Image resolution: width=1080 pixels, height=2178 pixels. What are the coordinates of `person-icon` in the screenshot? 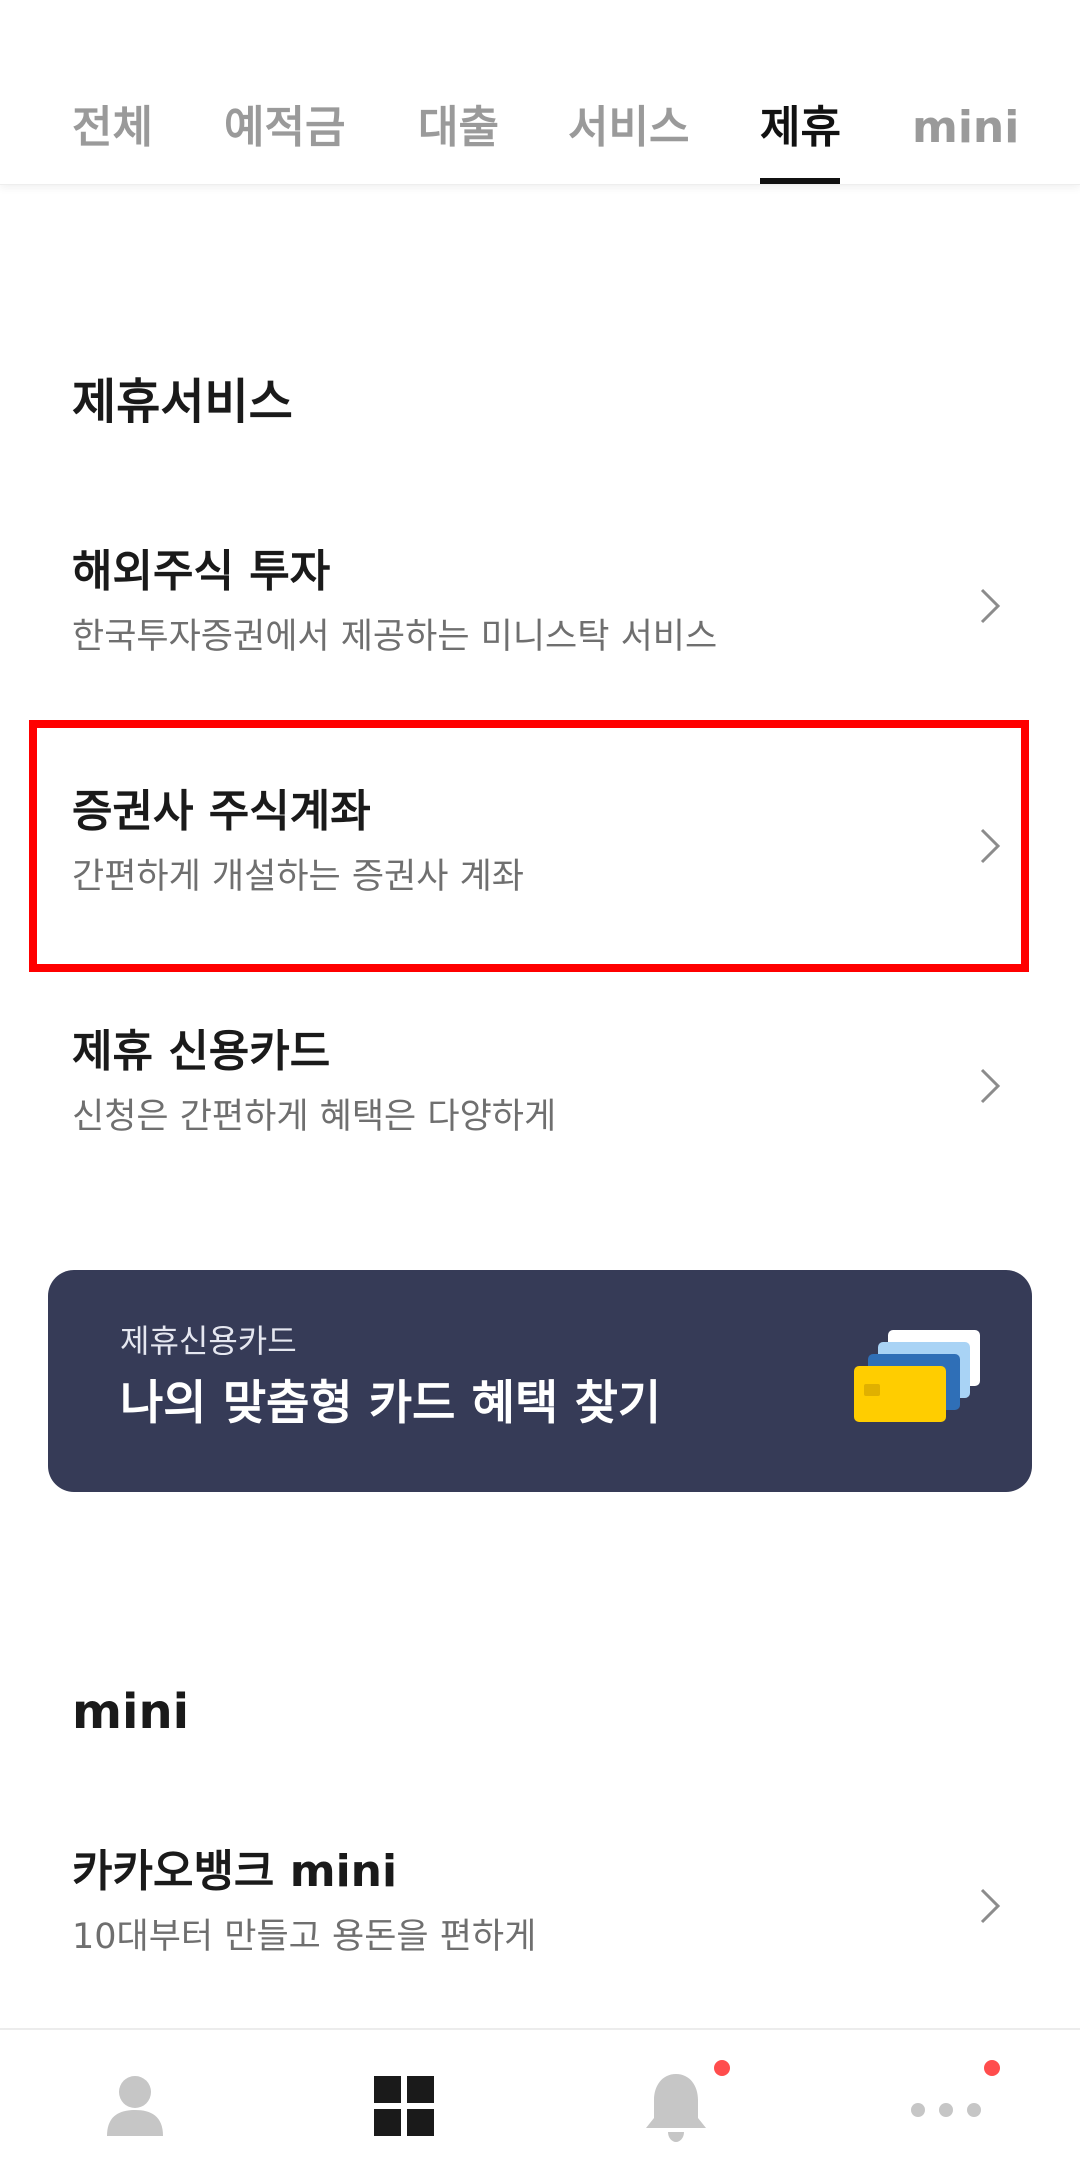 It's located at (135, 2106).